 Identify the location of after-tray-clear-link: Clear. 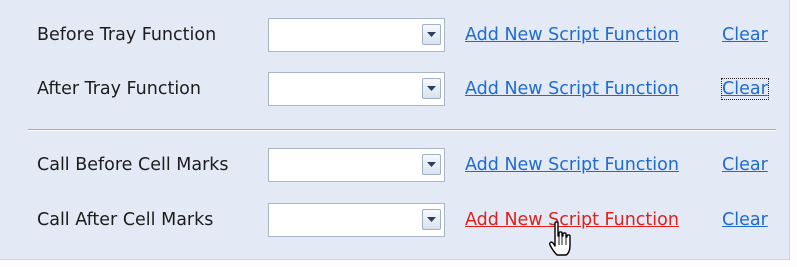
(745, 89).